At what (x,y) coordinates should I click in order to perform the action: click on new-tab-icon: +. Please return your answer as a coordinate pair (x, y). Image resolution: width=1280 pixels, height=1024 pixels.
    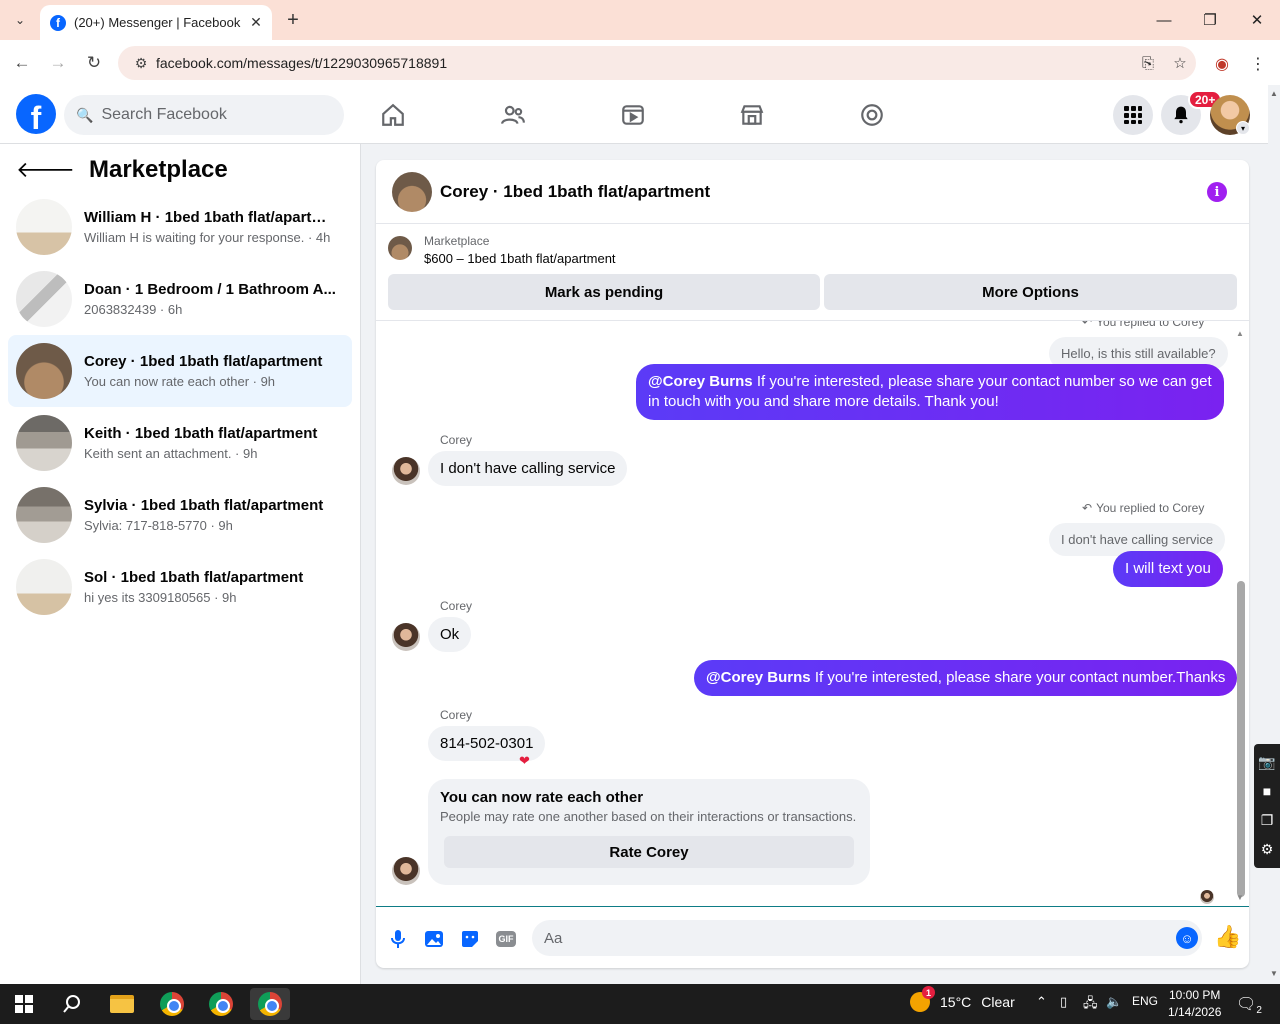
    Looking at the image, I should click on (293, 20).